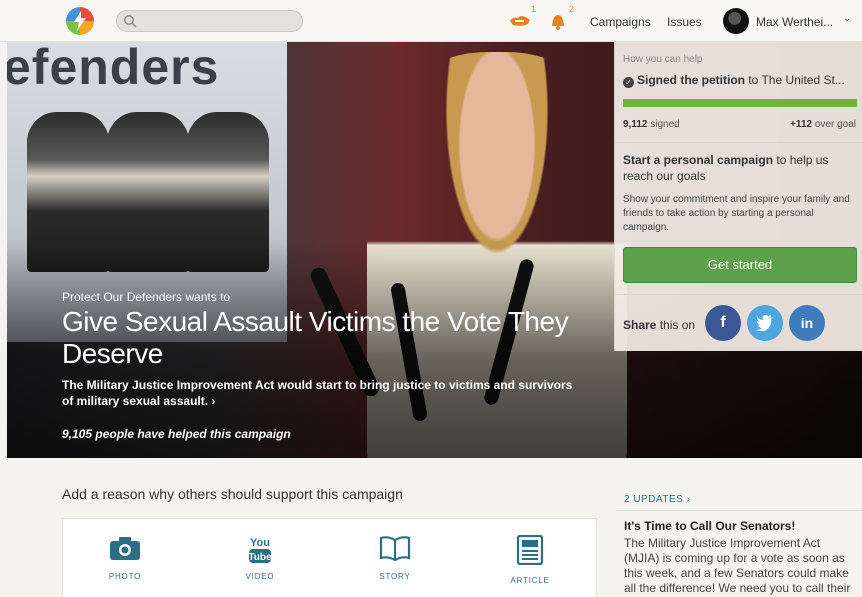 The width and height of the screenshot is (862, 597). What do you see at coordinates (431, 21) in the screenshot?
I see `top-bar: 1 2 Campaigns Issues Max Werthei... ⌄` at bounding box center [431, 21].